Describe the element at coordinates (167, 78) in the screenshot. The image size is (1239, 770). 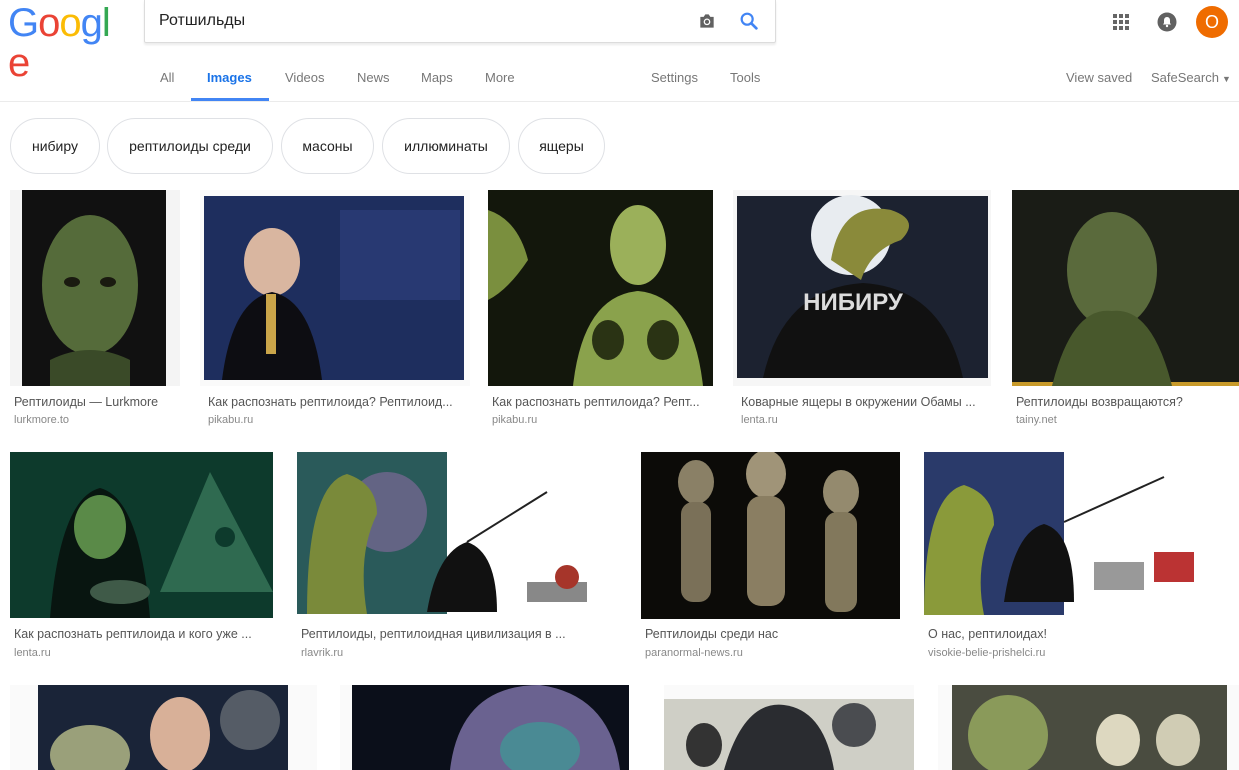
I see `tab-all: All` at that location.